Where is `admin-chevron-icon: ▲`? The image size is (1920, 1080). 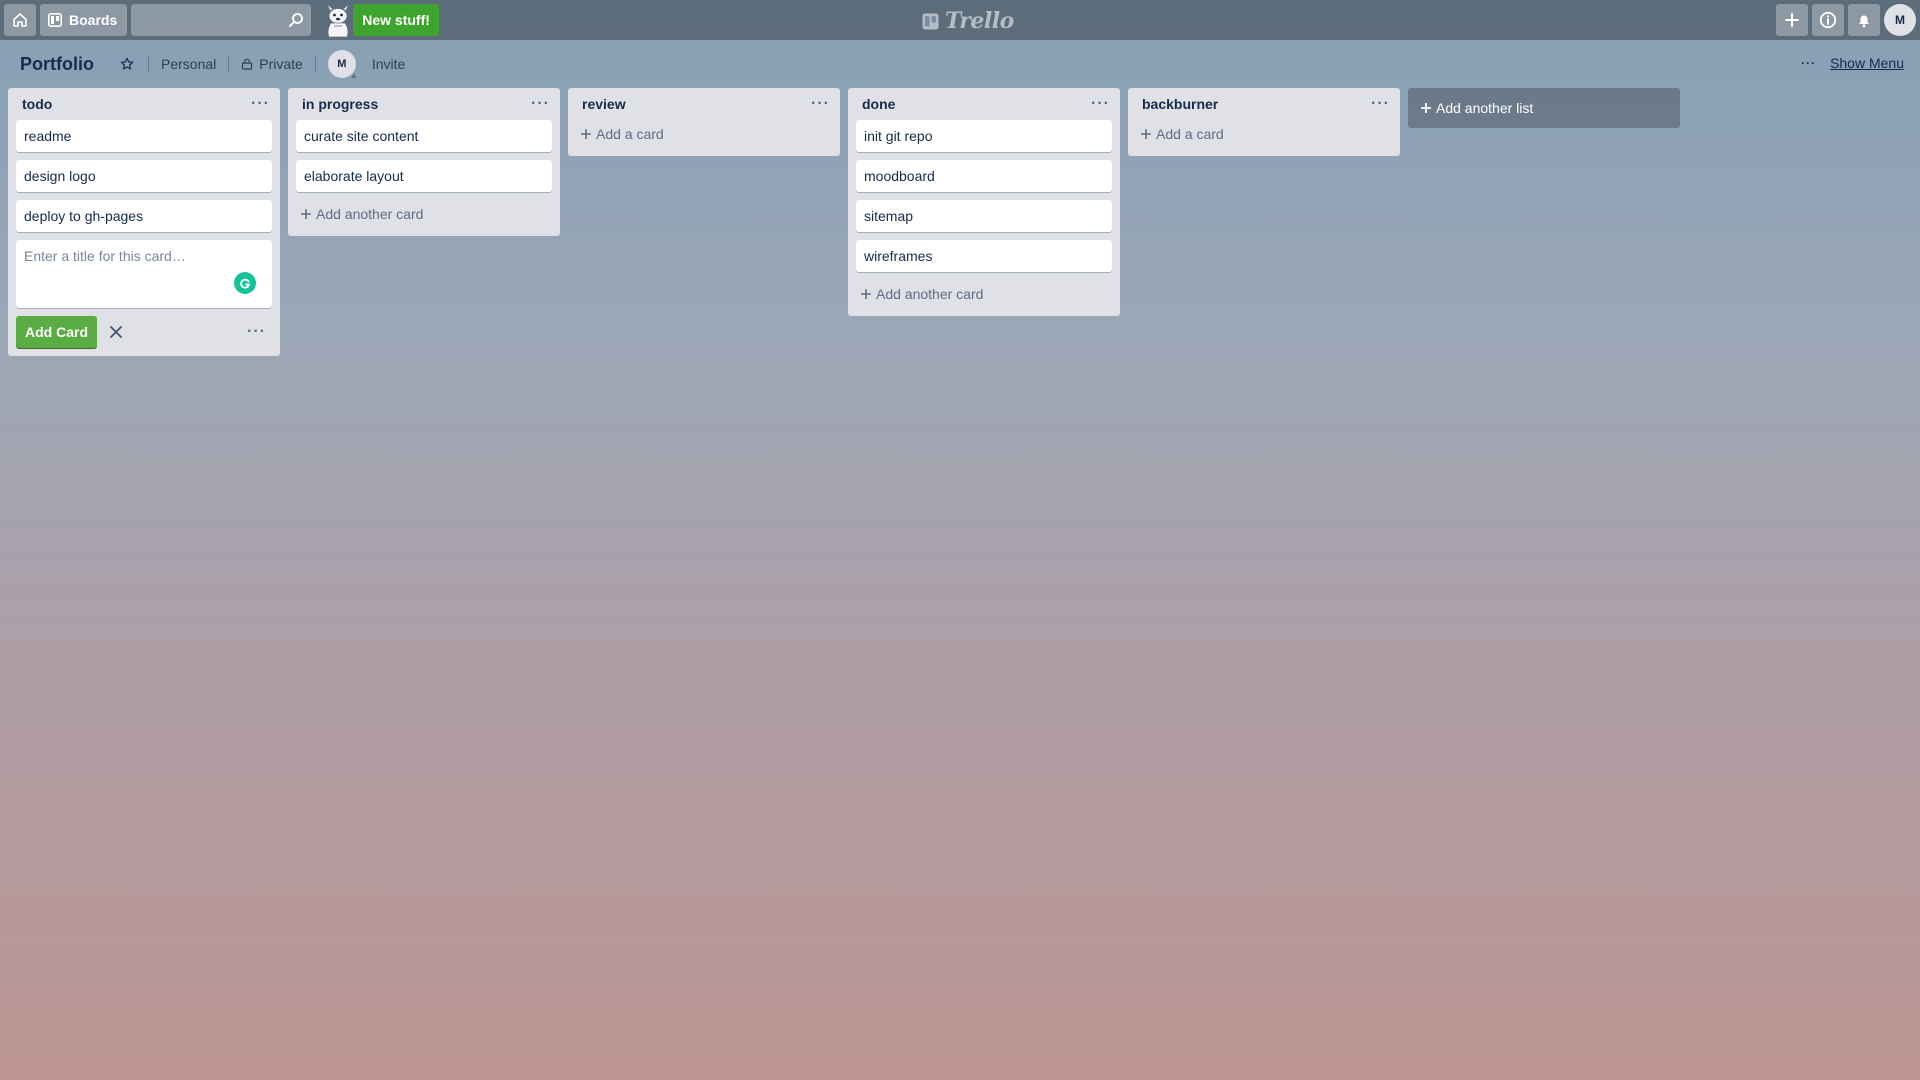 admin-chevron-icon: ▲ is located at coordinates (353, 75).